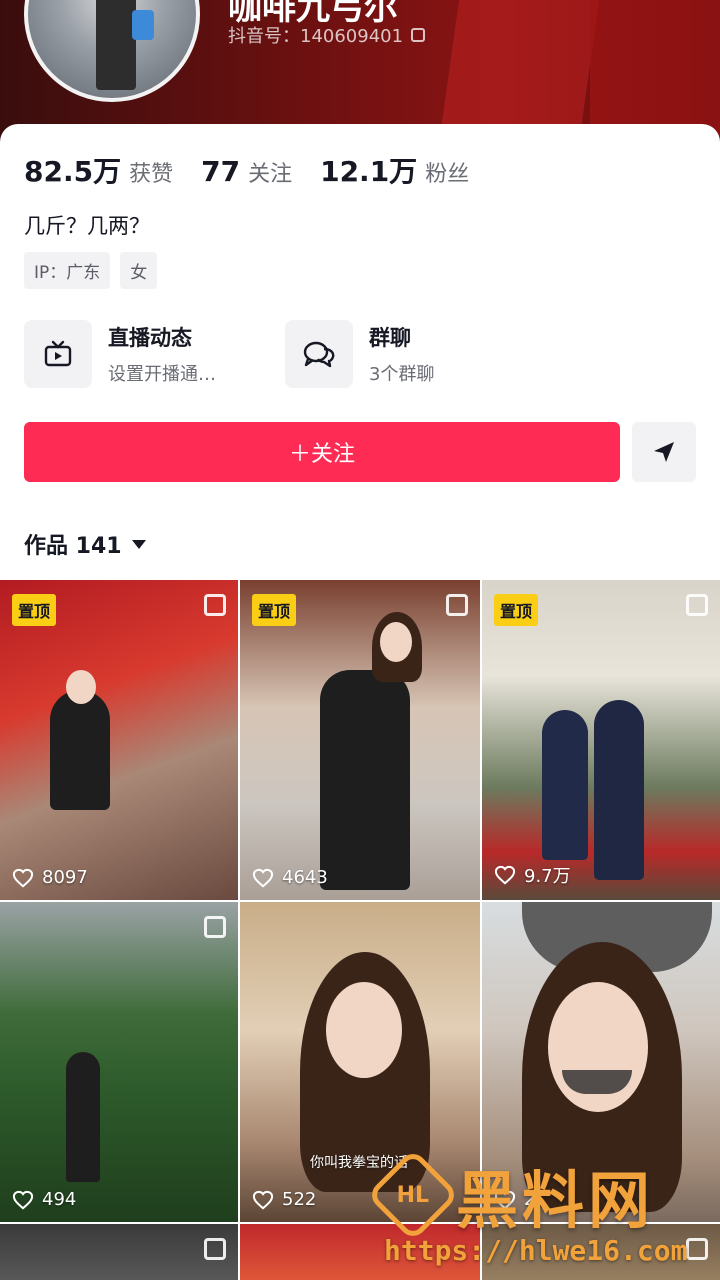  What do you see at coordinates (221, 171) in the screenshot?
I see `stat-following-value: 77` at bounding box center [221, 171].